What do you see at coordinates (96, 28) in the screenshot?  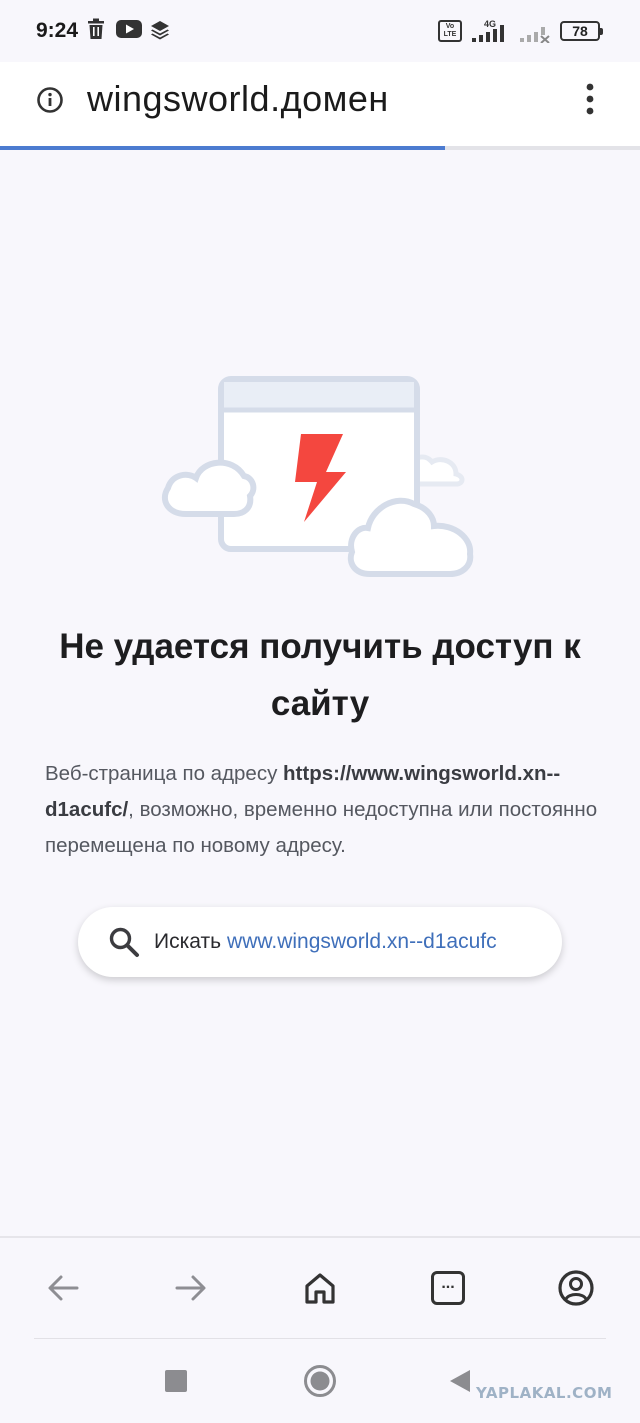 I see `trash-icon` at bounding box center [96, 28].